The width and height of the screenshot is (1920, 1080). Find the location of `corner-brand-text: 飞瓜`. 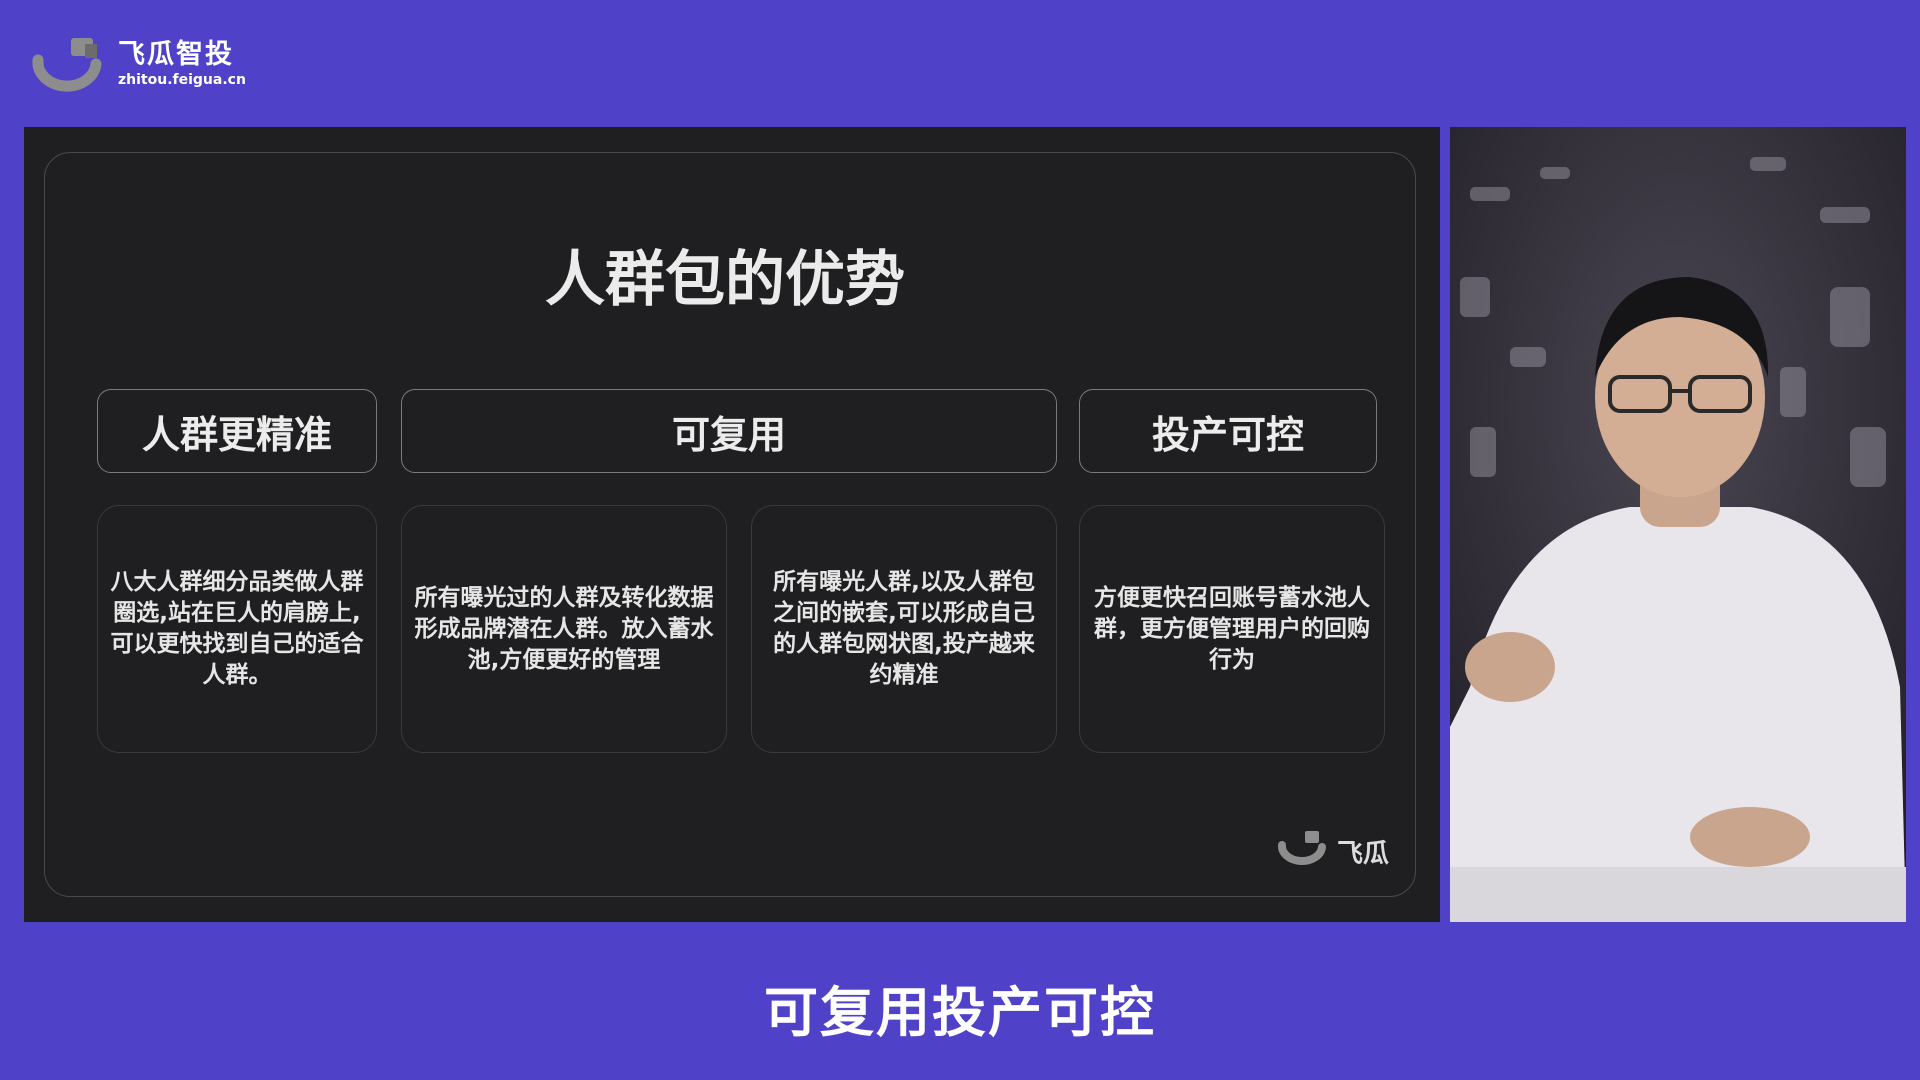

corner-brand-text: 飞瓜 is located at coordinates (1362, 854).